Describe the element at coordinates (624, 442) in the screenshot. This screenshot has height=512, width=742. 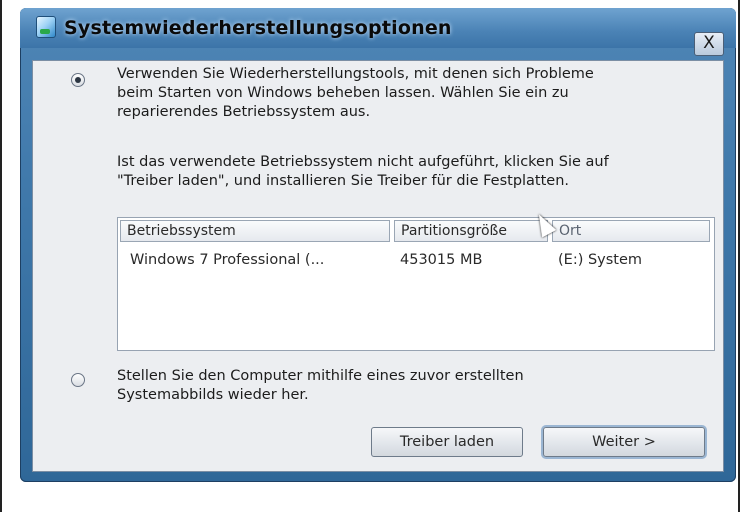
I see `next-button: Weiter >` at that location.